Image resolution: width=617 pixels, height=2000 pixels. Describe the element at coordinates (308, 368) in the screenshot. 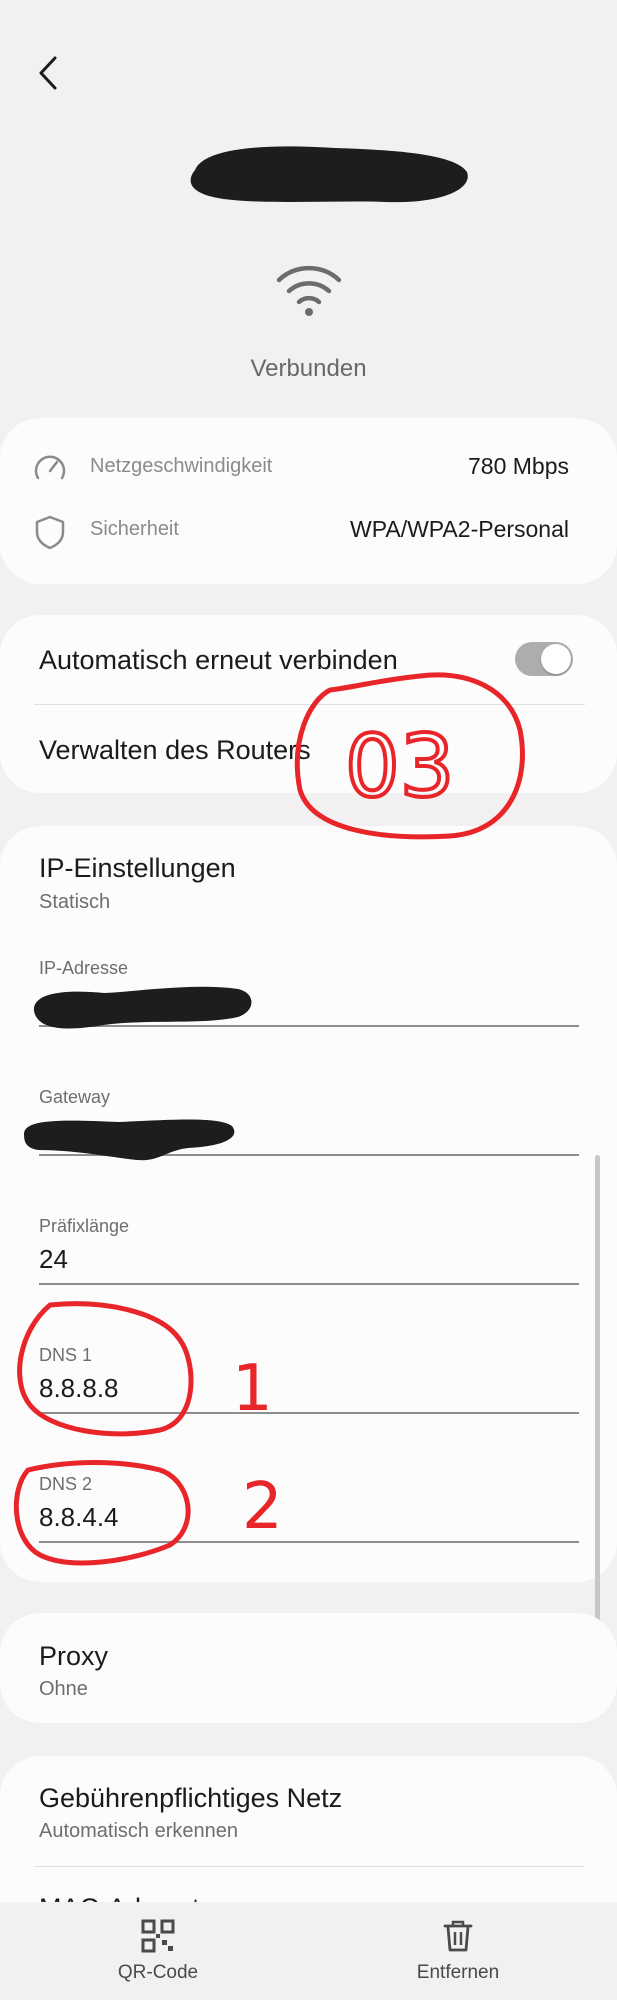

I see `connection-status: Verbunden` at that location.